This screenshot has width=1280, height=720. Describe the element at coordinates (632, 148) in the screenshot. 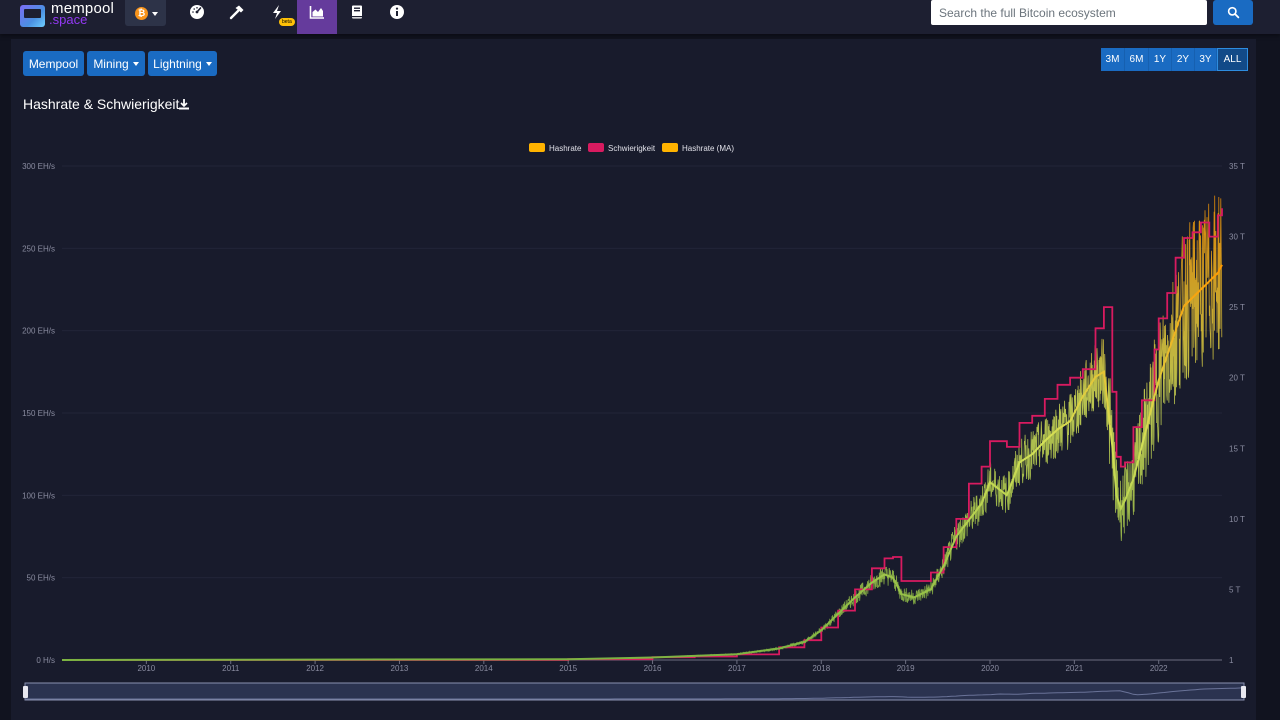

I see `legend-label: Schwierigkeit` at that location.